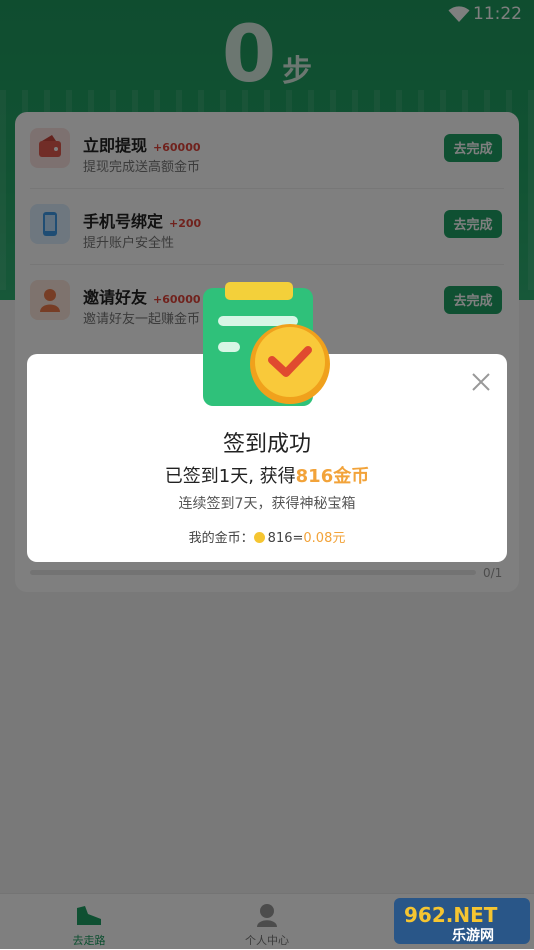 The image size is (534, 950). What do you see at coordinates (451, 915) in the screenshot?
I see `watermark-top: 962.NET` at bounding box center [451, 915].